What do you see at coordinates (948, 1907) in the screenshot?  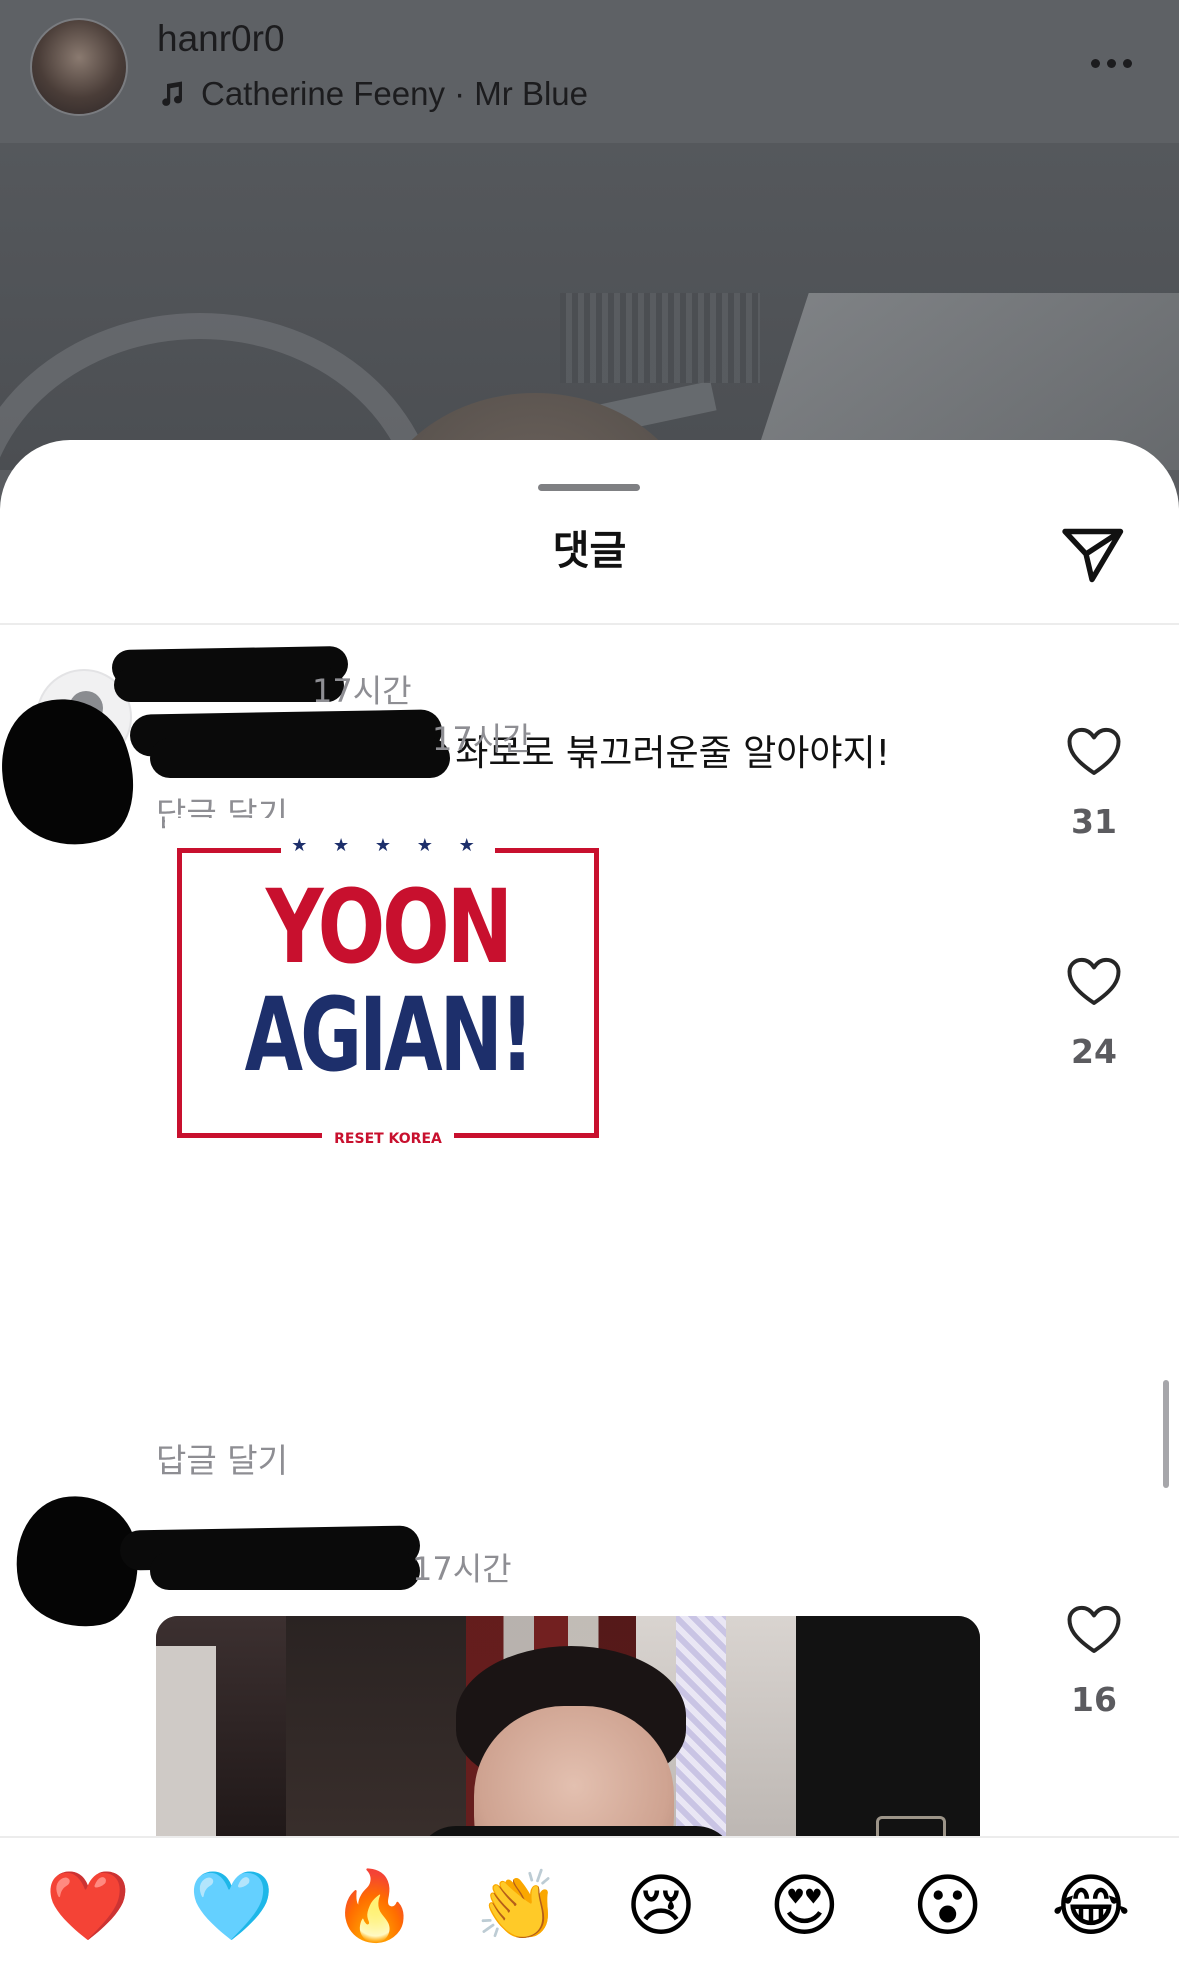 I see `surprised-face-emoji-icon: 😮` at bounding box center [948, 1907].